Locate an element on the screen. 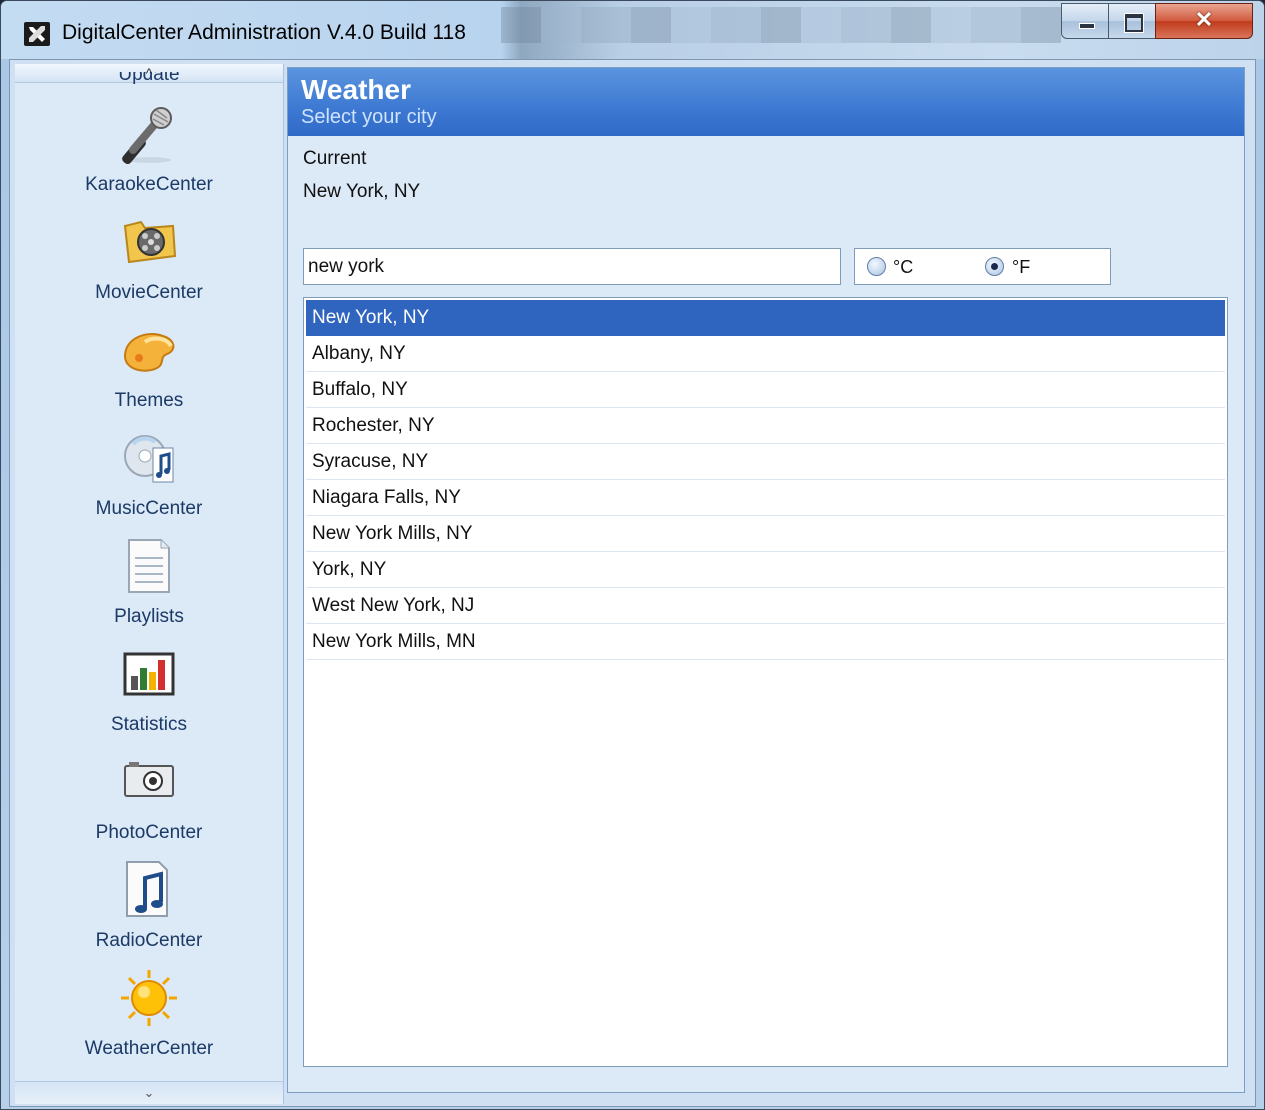 The height and width of the screenshot is (1110, 1265). maximize-button is located at coordinates (1132, 21).